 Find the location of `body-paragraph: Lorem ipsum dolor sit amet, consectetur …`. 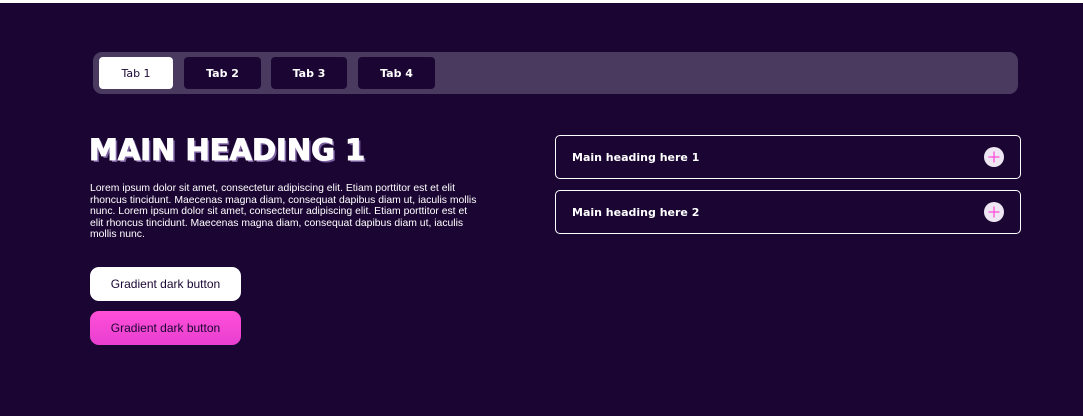

body-paragraph: Lorem ipsum dolor sit amet, consectetur … is located at coordinates (283, 212).